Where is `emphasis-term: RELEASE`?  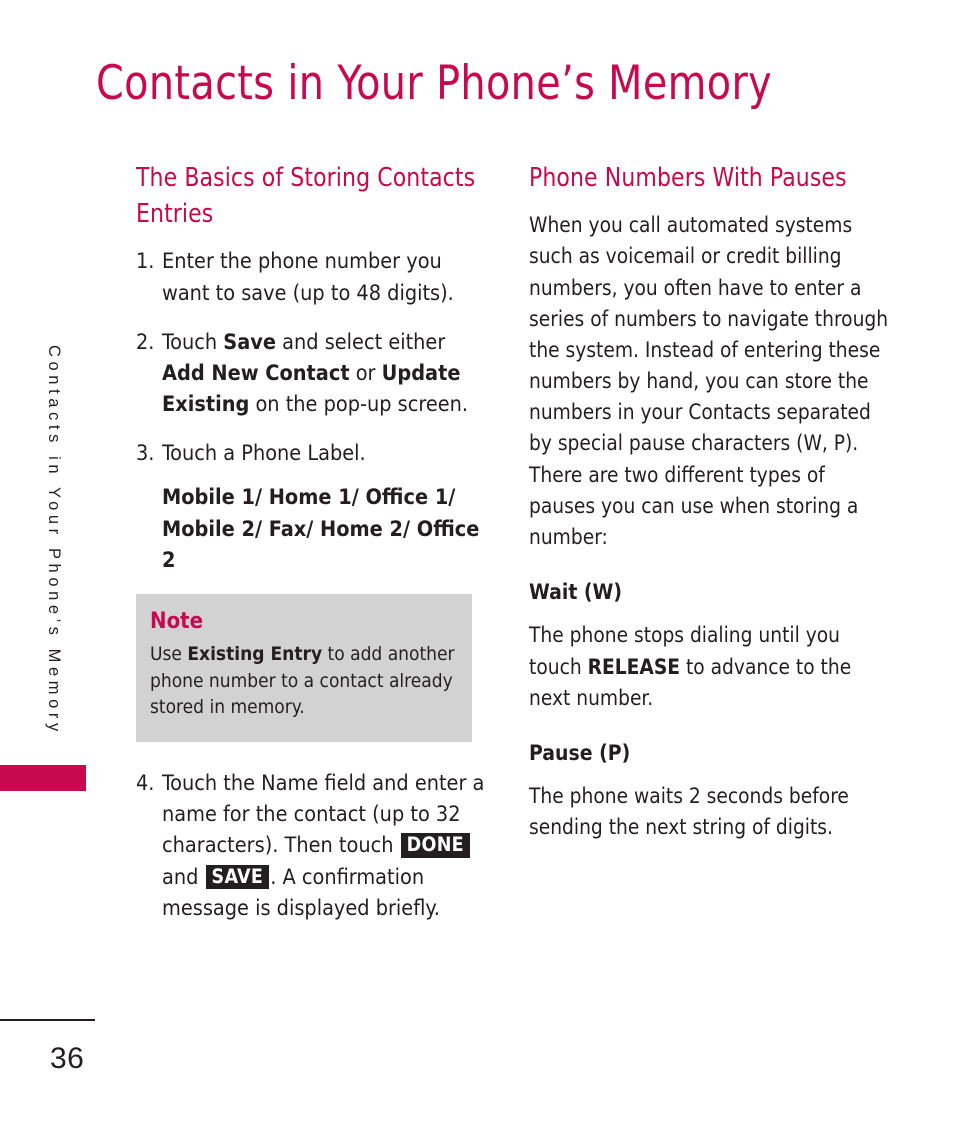 emphasis-term: RELEASE is located at coordinates (634, 667).